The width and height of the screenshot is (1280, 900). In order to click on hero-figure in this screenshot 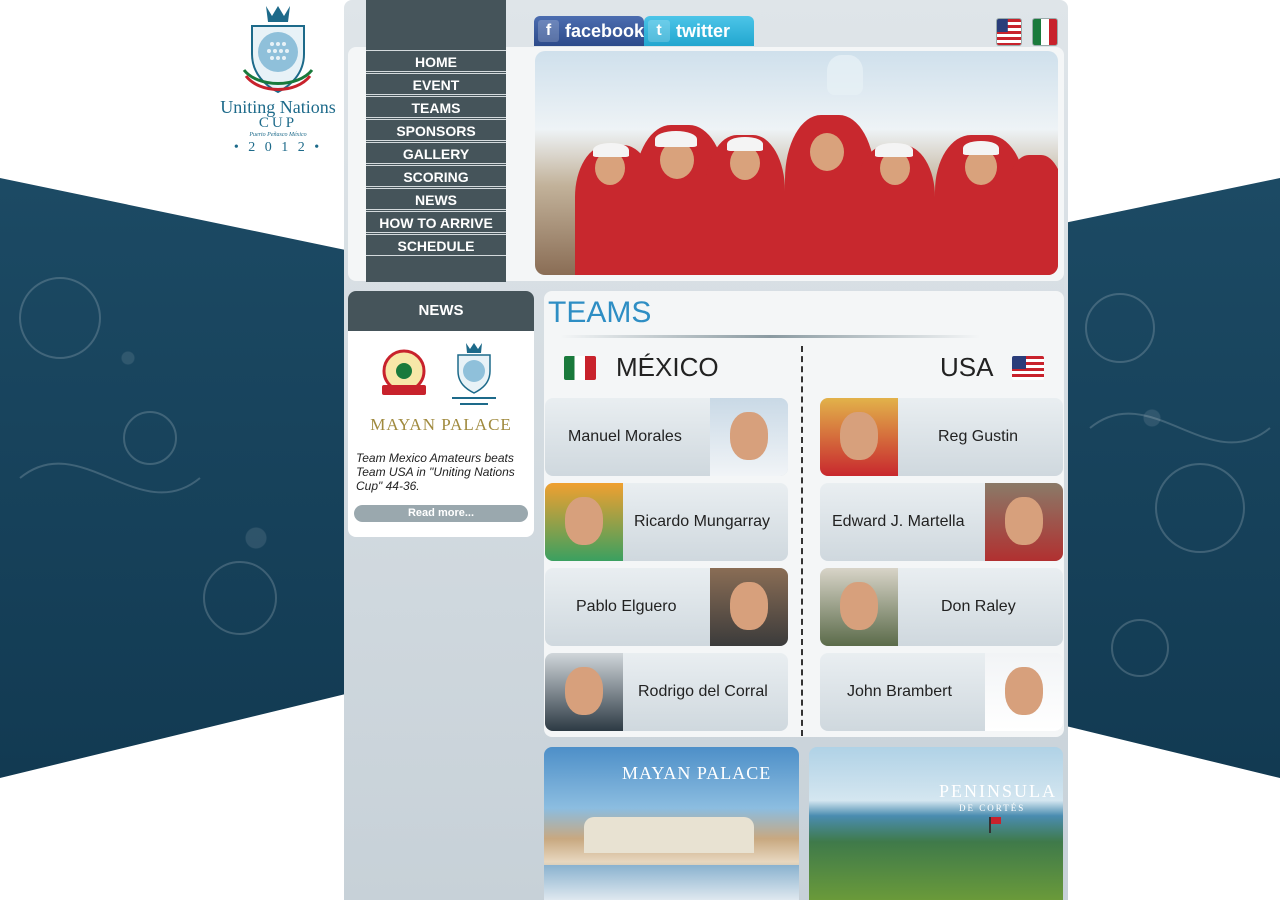, I will do `click(1031, 215)`.